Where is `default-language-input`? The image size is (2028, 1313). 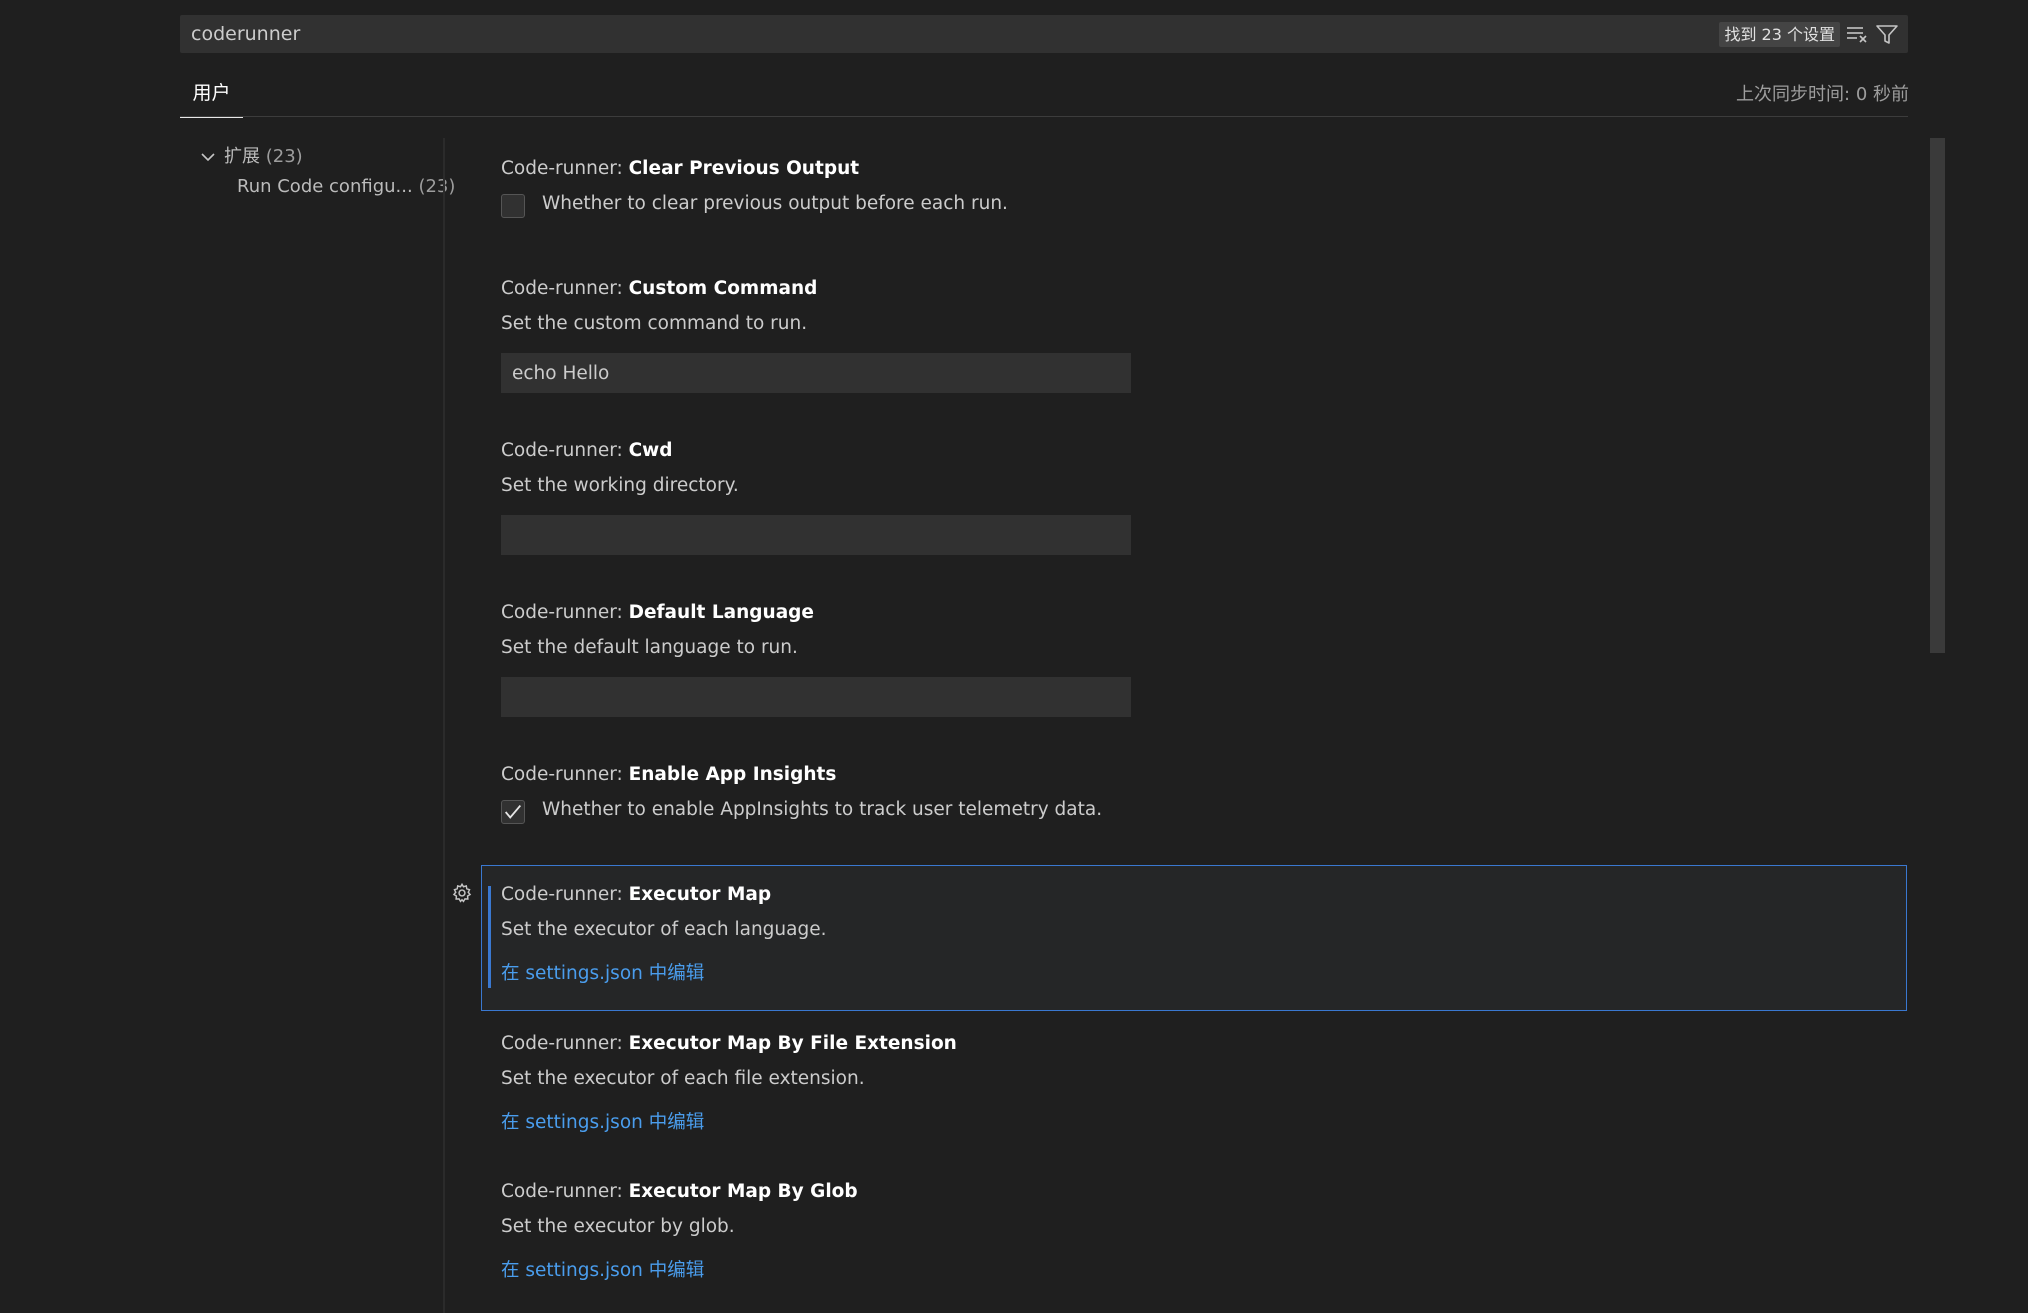 default-language-input is located at coordinates (816, 697).